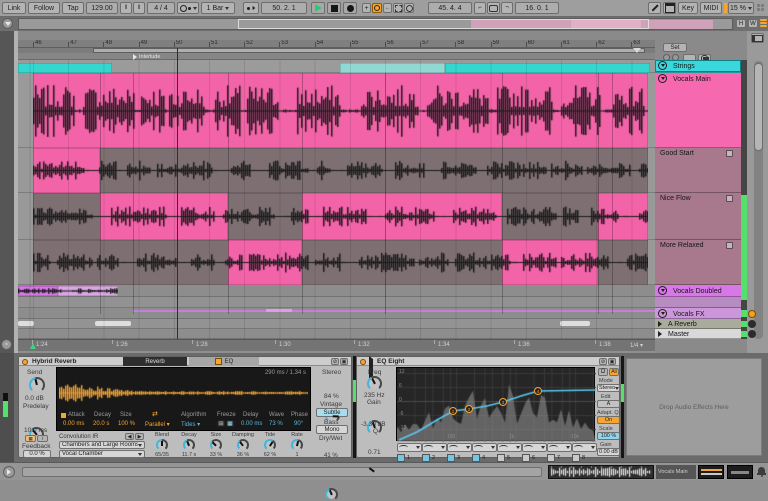 Image resolution: width=768 pixels, height=501 pixels. I want to click on follow-button: Follow, so click(44, 8).